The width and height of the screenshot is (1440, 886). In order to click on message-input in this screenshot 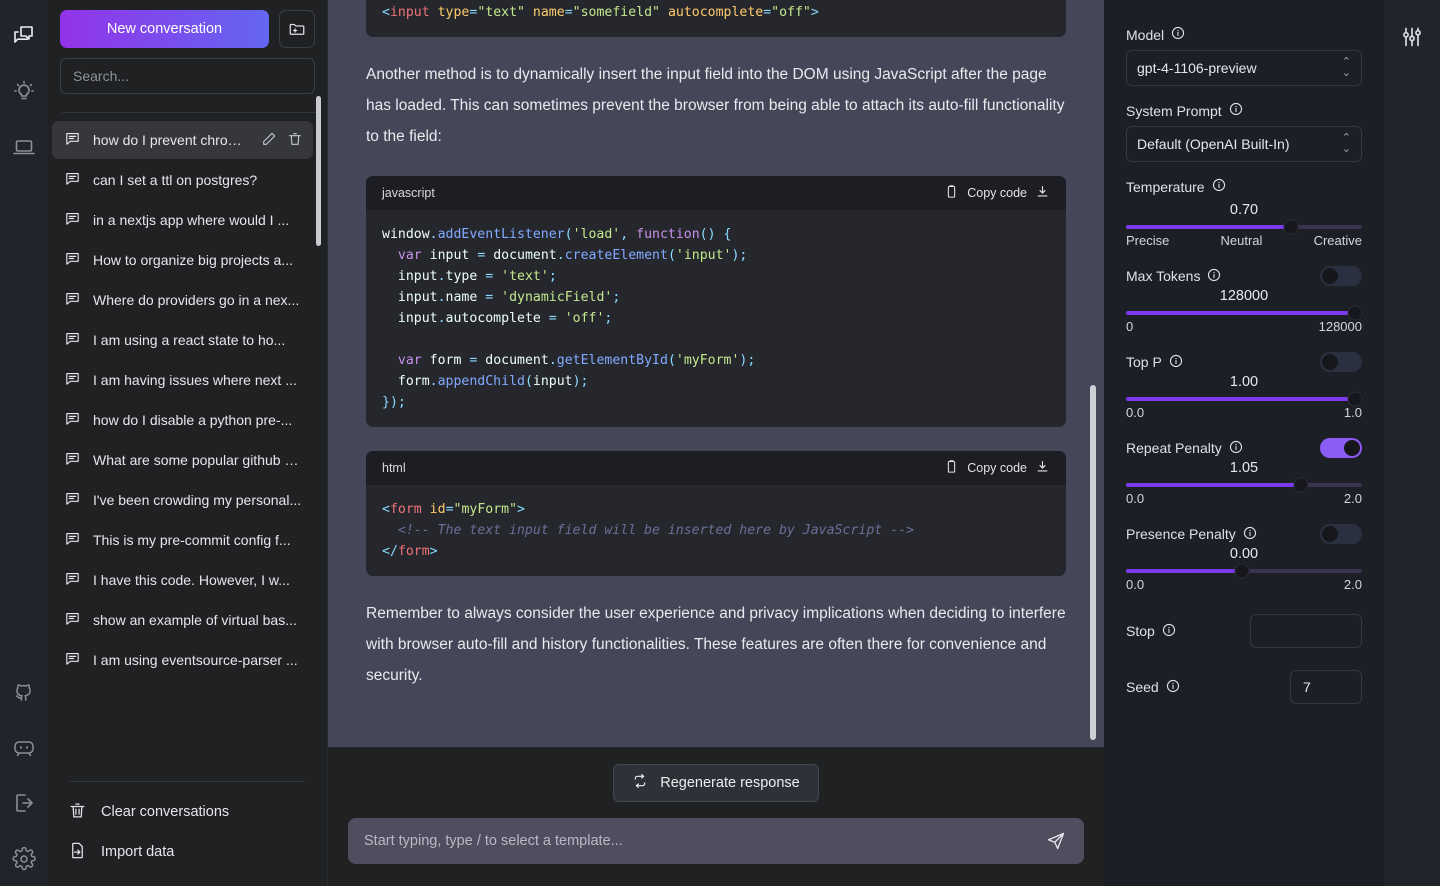, I will do `click(704, 841)`.